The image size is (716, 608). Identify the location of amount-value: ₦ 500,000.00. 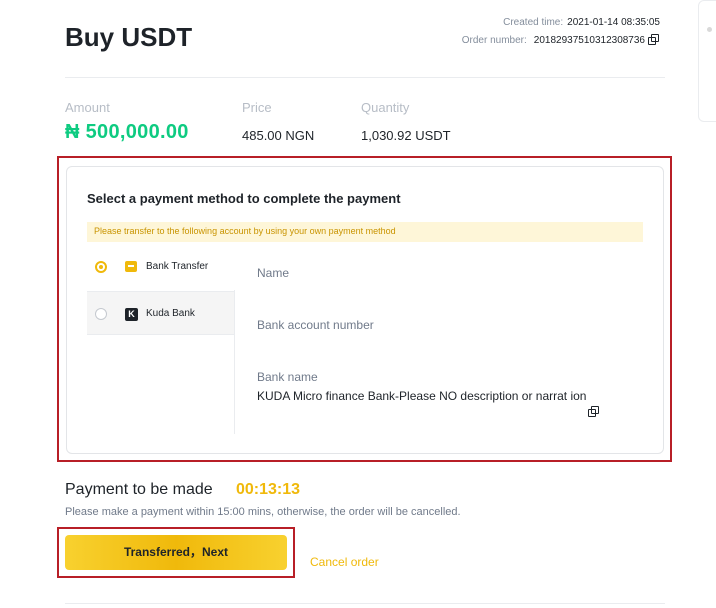
(127, 132).